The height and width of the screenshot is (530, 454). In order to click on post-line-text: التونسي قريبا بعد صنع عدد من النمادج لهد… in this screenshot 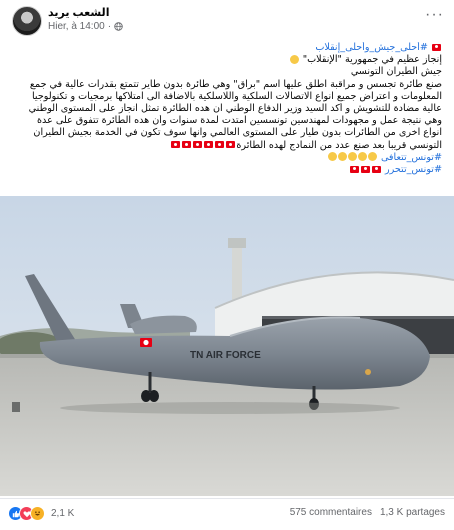, I will do `click(339, 145)`.